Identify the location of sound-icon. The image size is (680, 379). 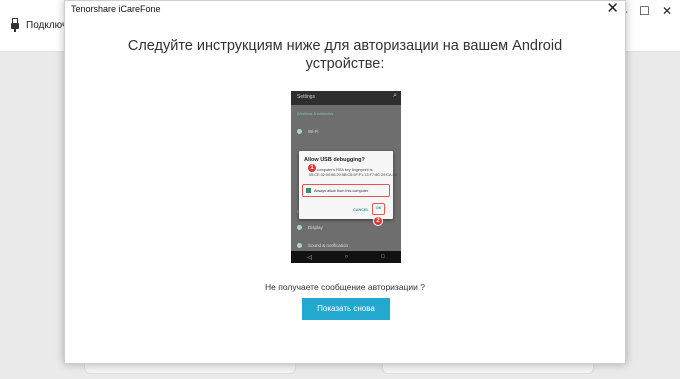
(299, 245).